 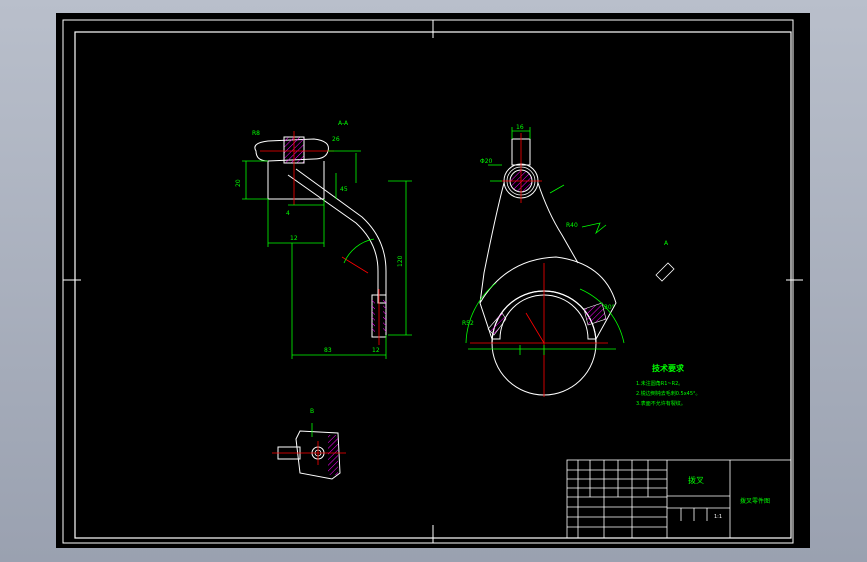 I want to click on tech-req-heading: 技术要求, so click(x=668, y=368).